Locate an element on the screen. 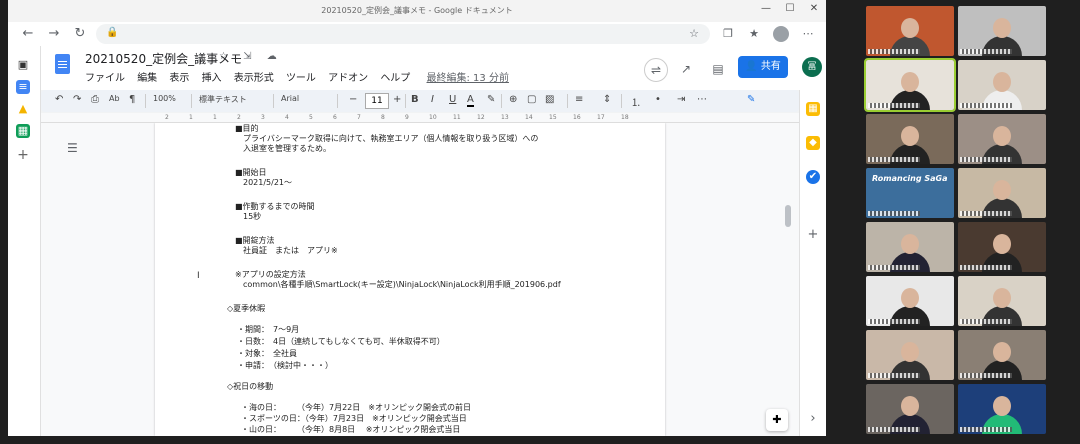  expand-panel-icon: › is located at coordinates (813, 419).